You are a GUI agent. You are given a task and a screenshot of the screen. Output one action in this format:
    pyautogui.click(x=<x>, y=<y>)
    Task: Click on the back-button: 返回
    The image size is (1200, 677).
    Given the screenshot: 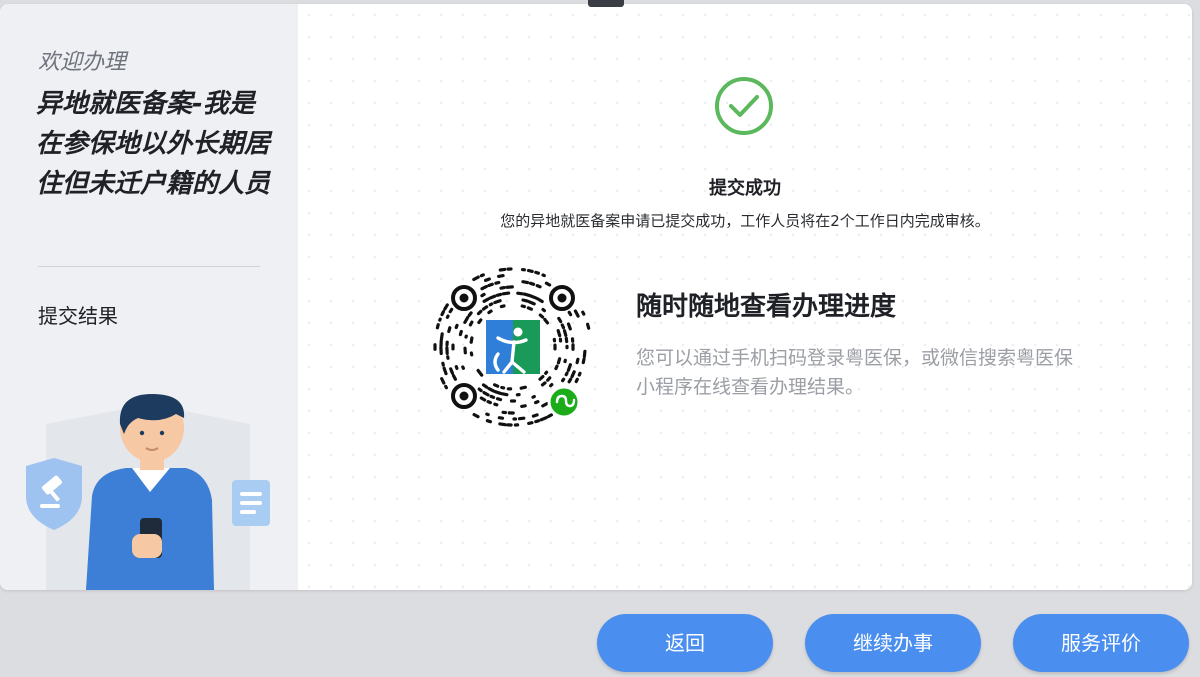 What is the action you would take?
    pyautogui.click(x=685, y=643)
    